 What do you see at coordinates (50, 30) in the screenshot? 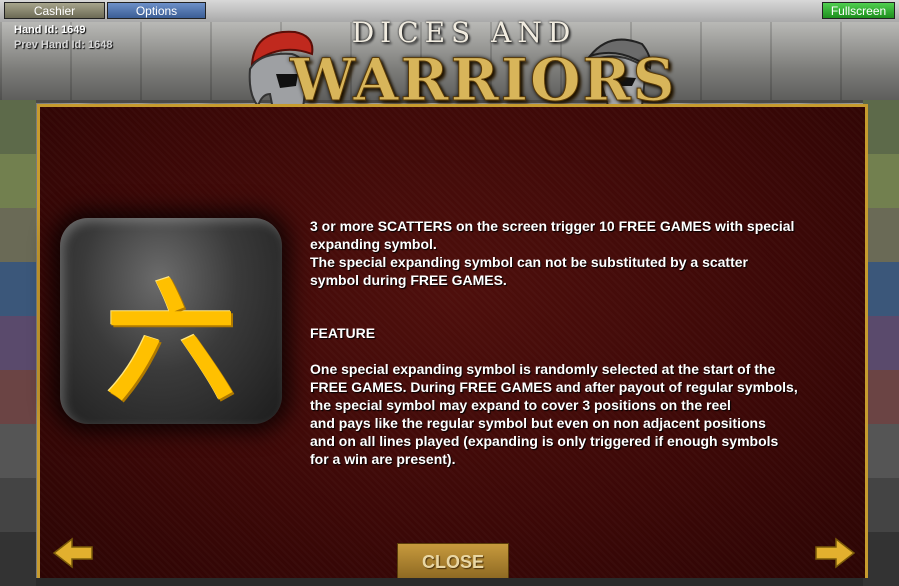
I see `hand-id: Hand Id: 1649` at bounding box center [50, 30].